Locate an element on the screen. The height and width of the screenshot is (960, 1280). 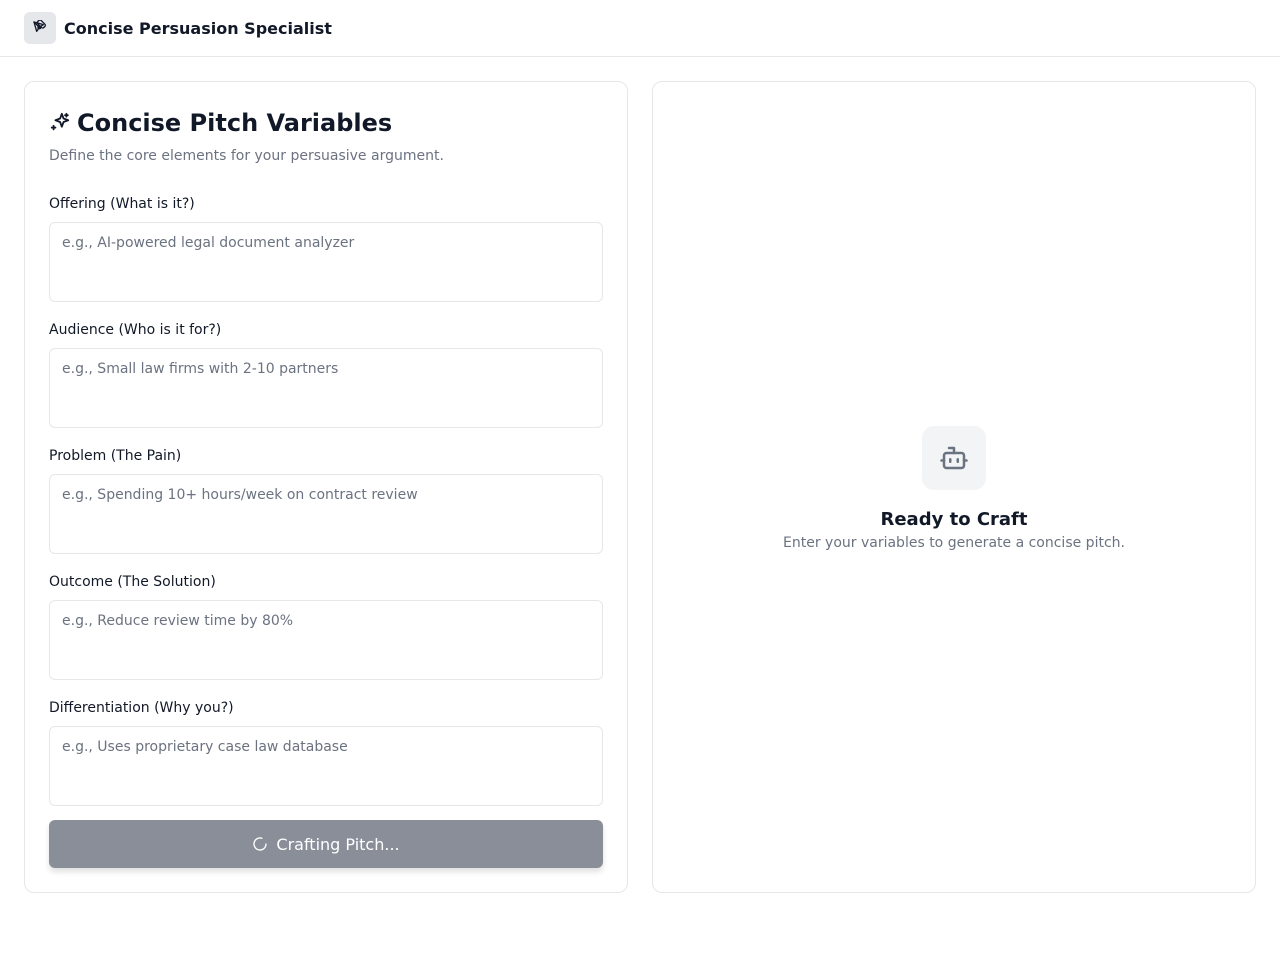
offering-label: Offering (What is it?) is located at coordinates (122, 204).